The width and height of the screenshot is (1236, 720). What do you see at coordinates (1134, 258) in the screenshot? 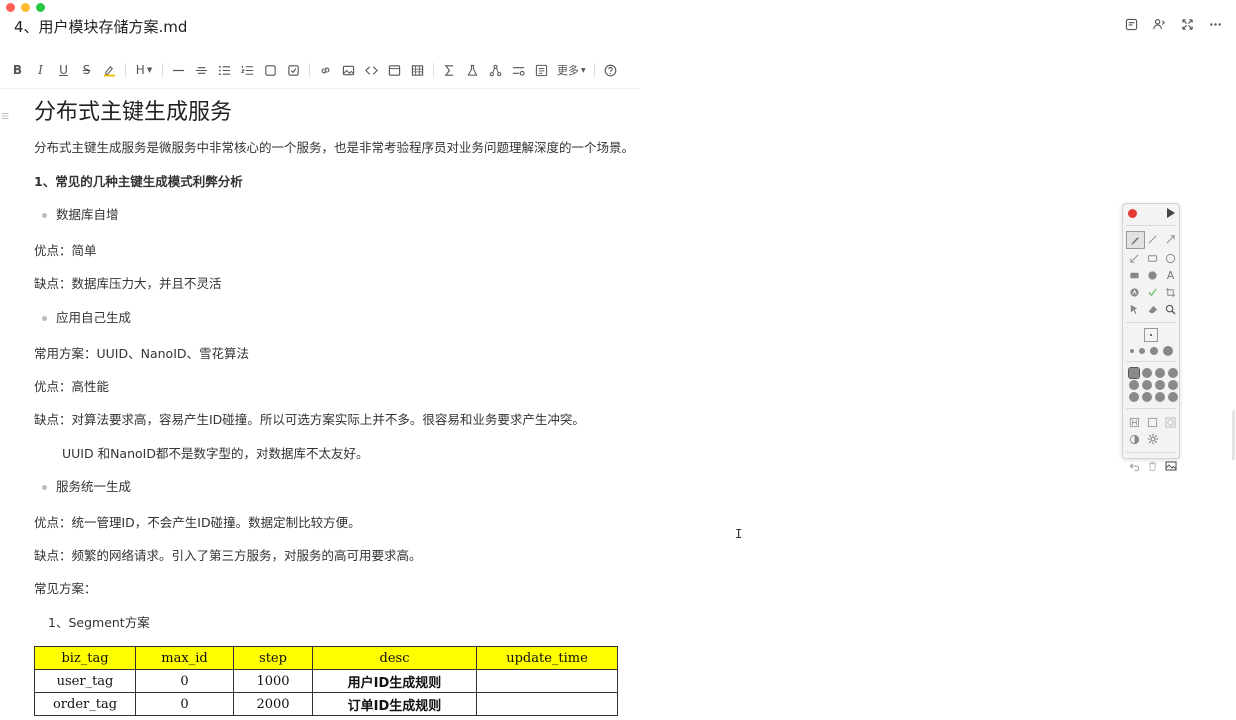
I see `arrow-reverse-icon` at bounding box center [1134, 258].